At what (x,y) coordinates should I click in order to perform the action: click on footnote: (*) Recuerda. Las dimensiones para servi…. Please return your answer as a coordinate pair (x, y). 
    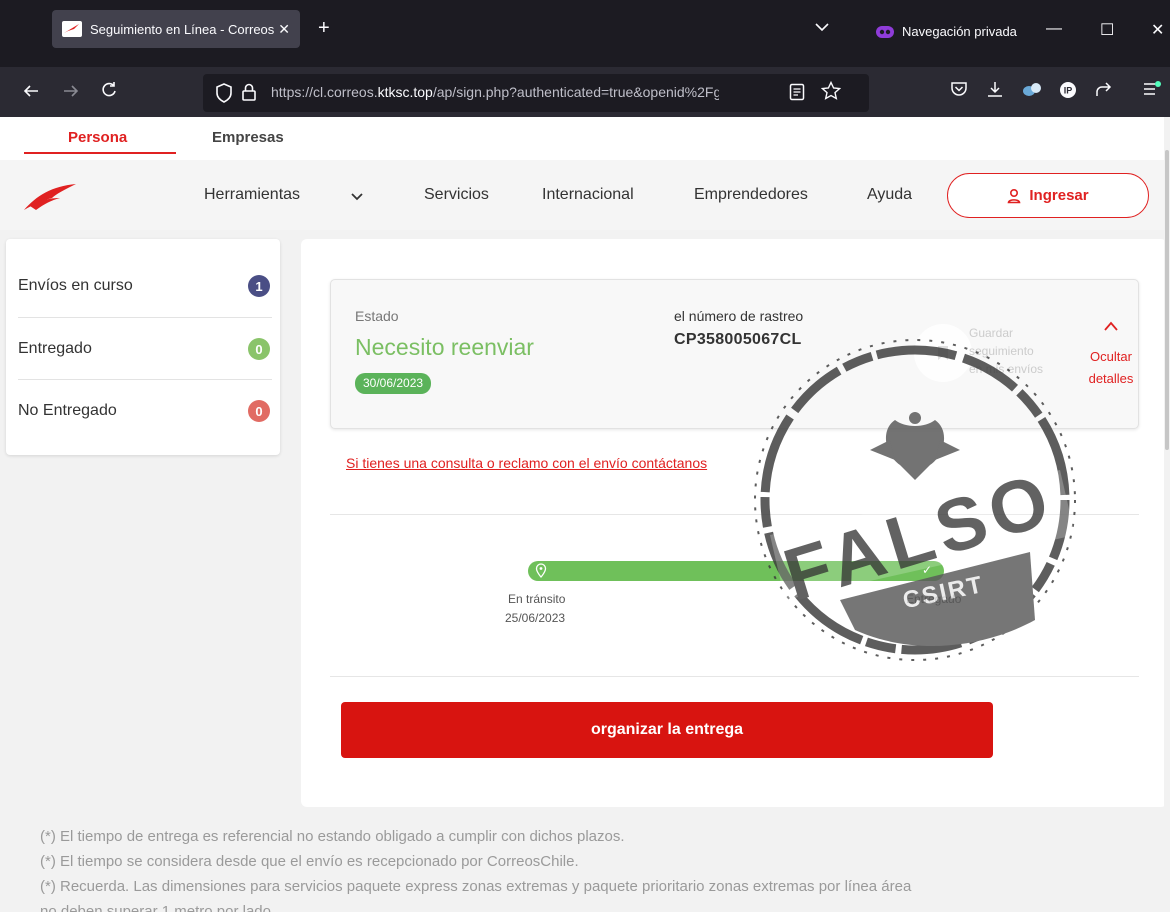
    Looking at the image, I should click on (476, 886).